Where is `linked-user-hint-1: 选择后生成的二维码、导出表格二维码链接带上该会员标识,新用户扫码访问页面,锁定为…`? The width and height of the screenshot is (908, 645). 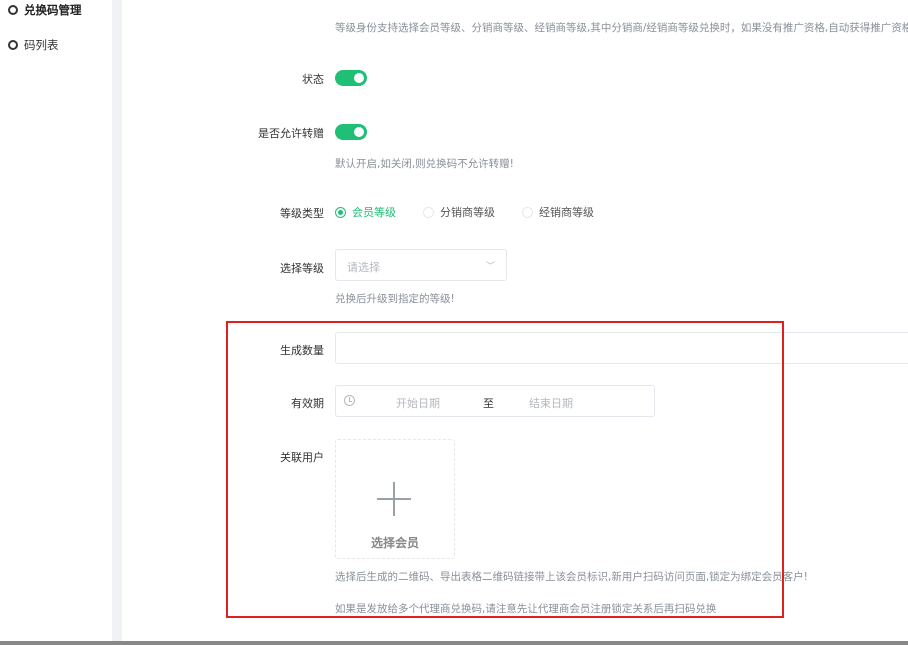 linked-user-hint-1: 选择后生成的二维码、导出表格二维码链接带上该会员标识,新用户扫码访问页面,锁定为… is located at coordinates (571, 577).